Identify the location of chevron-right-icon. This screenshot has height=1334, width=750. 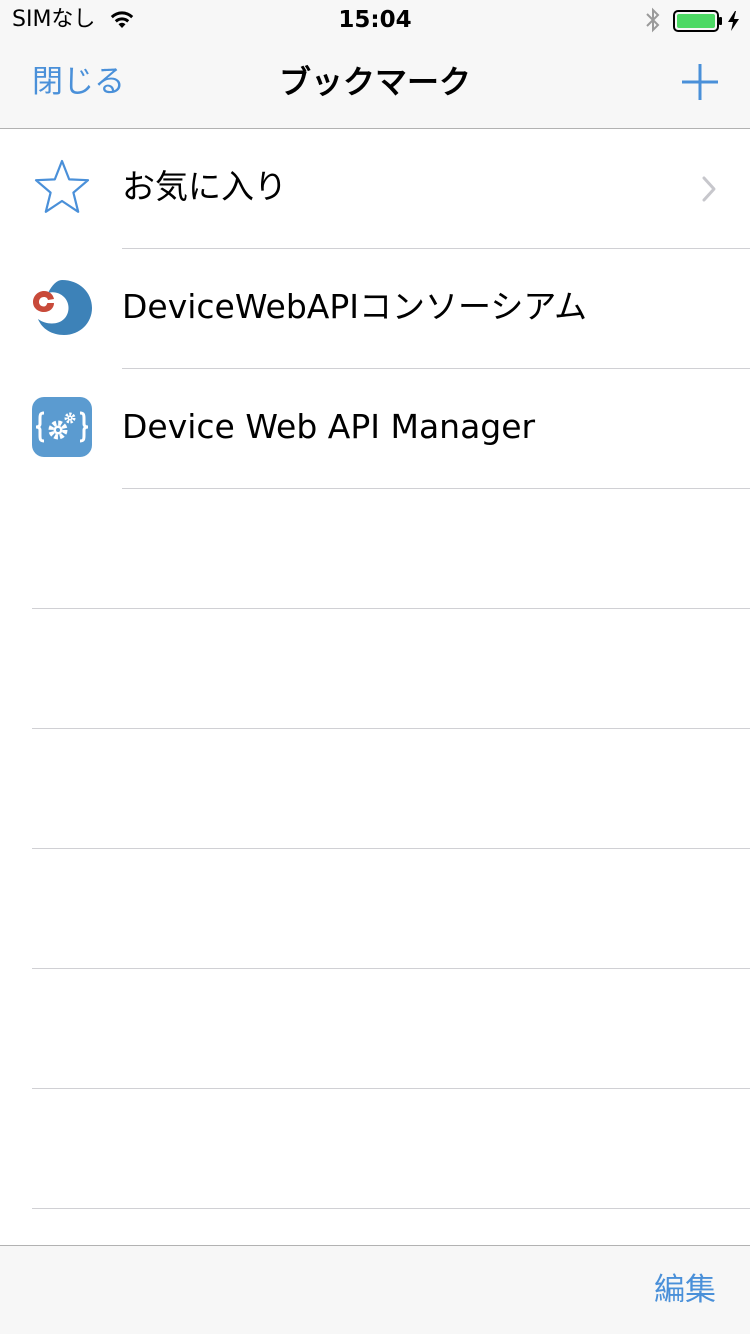
(709, 189).